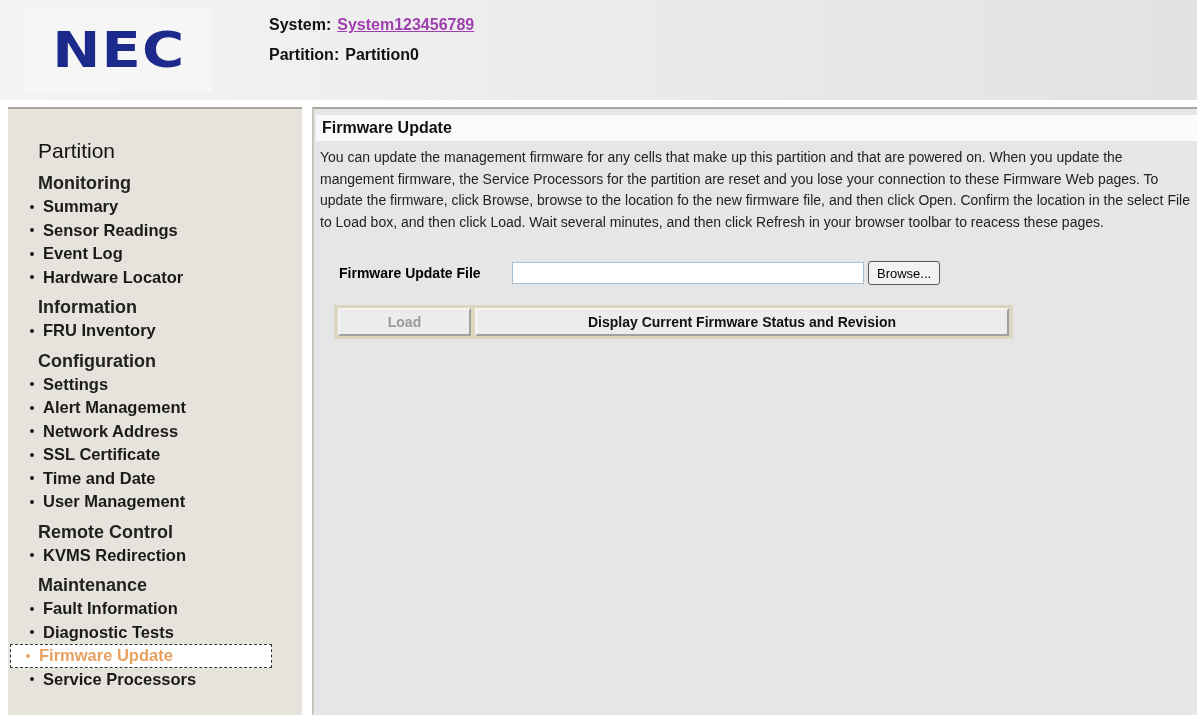 Image resolution: width=1197 pixels, height=715 pixels. I want to click on nav-item: SSL Certificate, so click(157, 455).